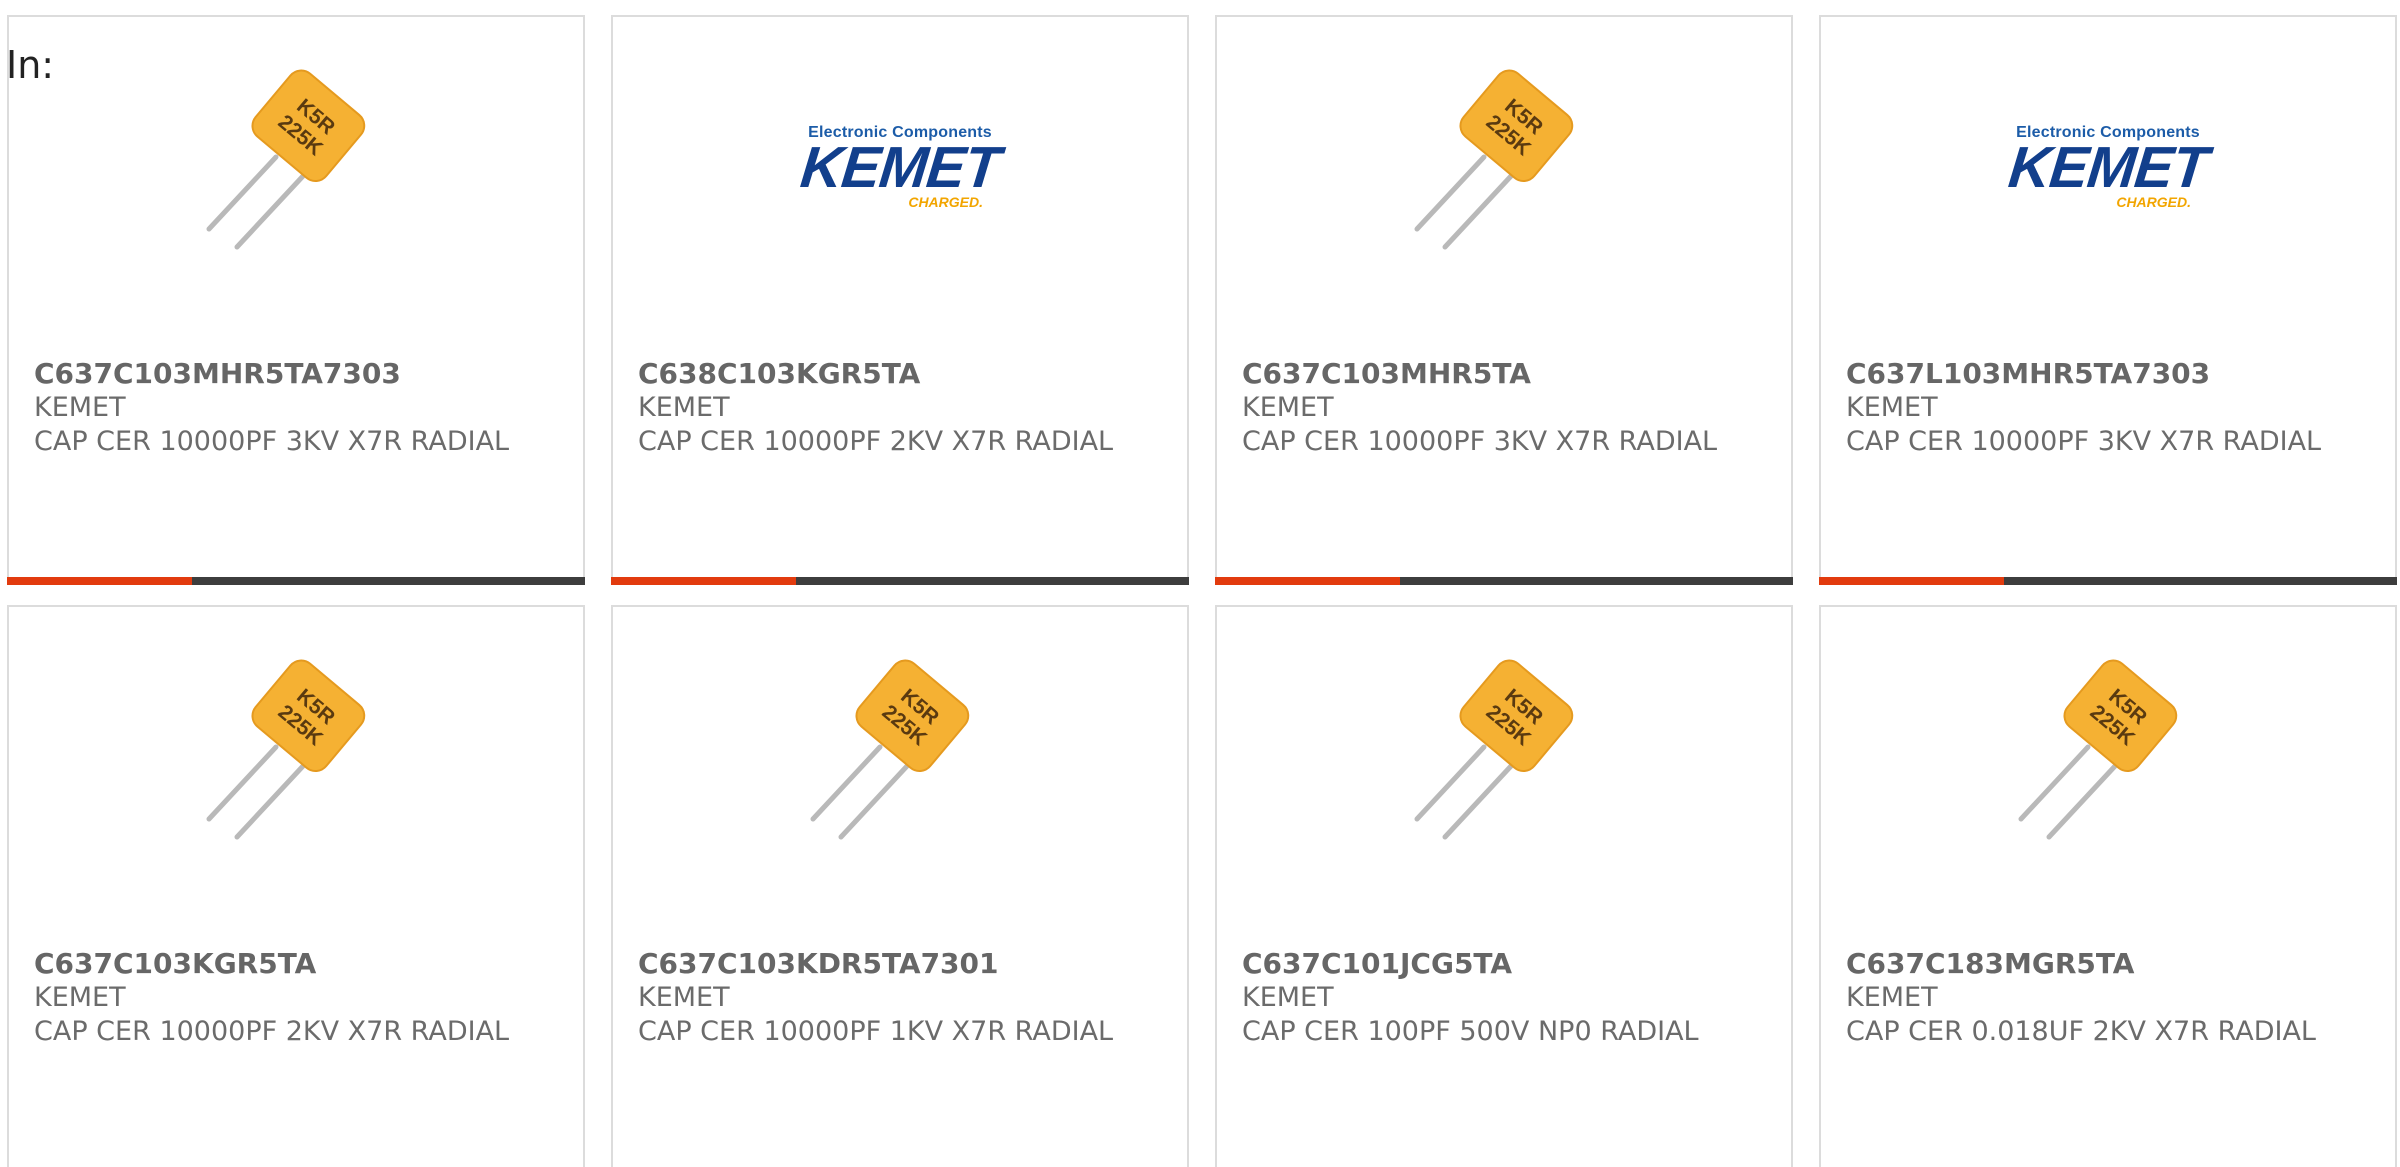 The image size is (2400, 1167). Describe the element at coordinates (30, 65) in the screenshot. I see `filter-label: In:` at that location.